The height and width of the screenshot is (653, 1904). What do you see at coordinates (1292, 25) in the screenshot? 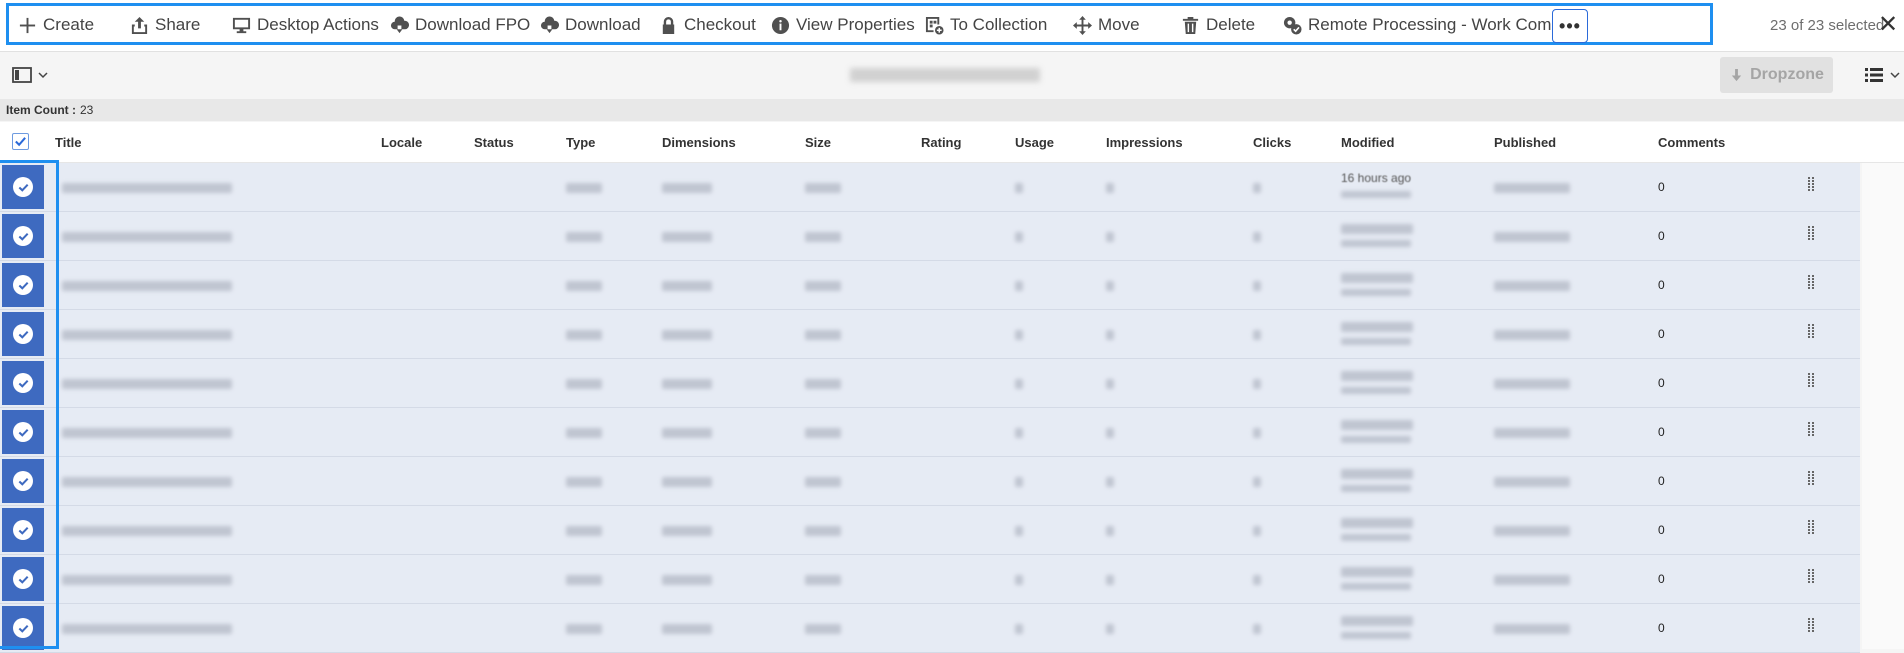
I see `remote-processing-icon` at bounding box center [1292, 25].